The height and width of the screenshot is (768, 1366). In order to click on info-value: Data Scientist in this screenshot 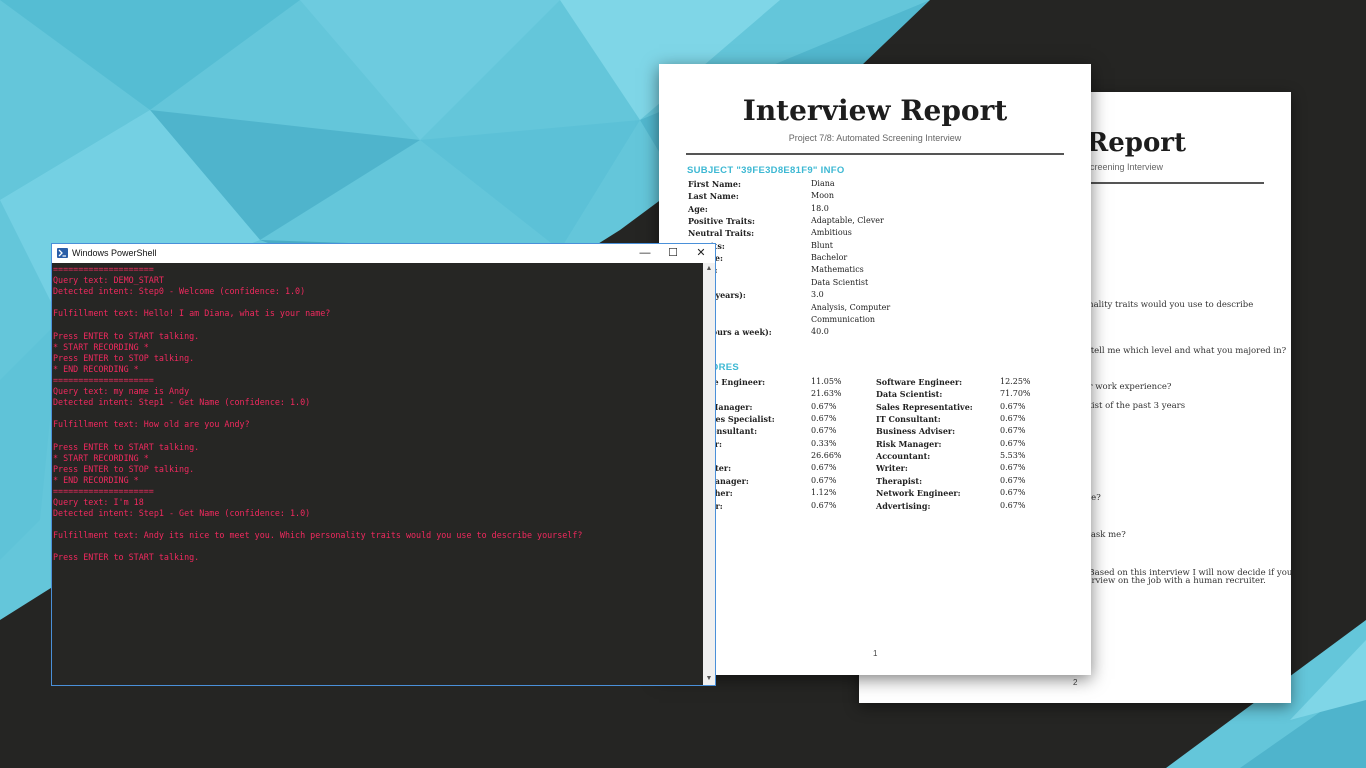, I will do `click(840, 282)`.